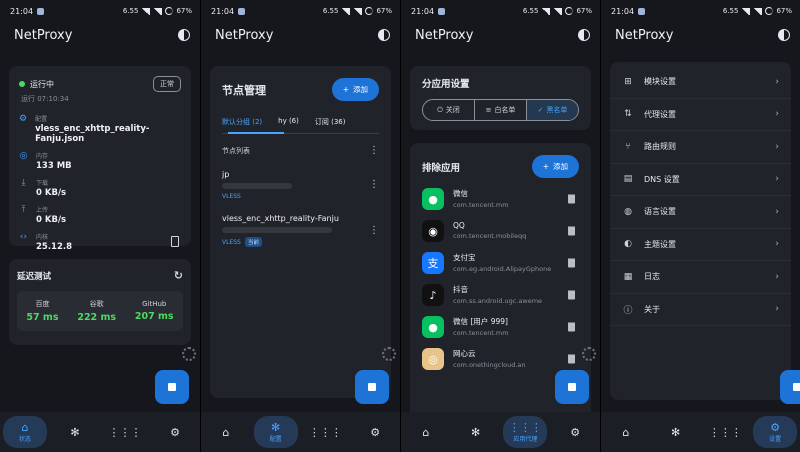  Describe the element at coordinates (51, 193) in the screenshot. I see `info-value: 0 KB/s` at that location.